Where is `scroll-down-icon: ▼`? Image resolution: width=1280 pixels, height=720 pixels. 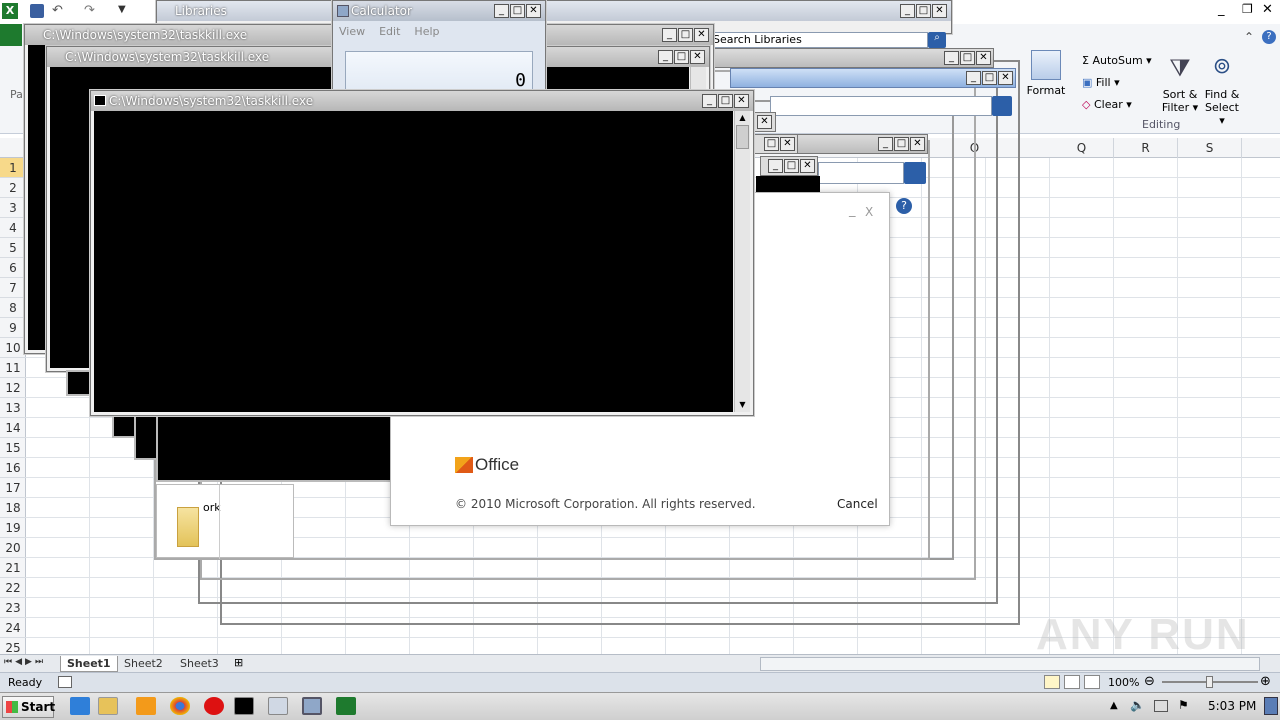
scroll-down-icon: ▼ is located at coordinates (742, 405).